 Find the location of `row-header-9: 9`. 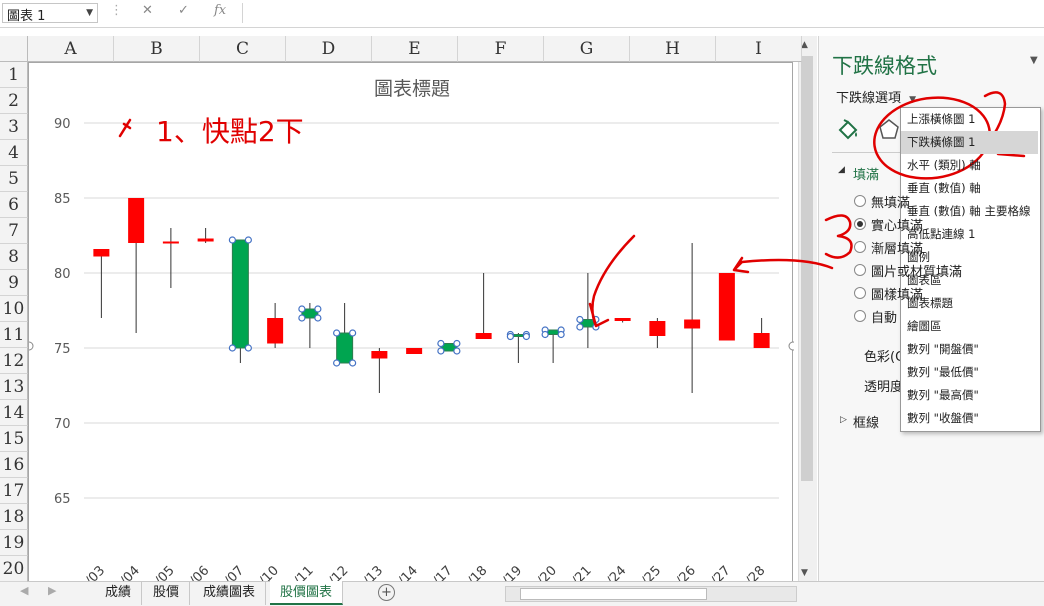

row-header-9: 9 is located at coordinates (14, 283).